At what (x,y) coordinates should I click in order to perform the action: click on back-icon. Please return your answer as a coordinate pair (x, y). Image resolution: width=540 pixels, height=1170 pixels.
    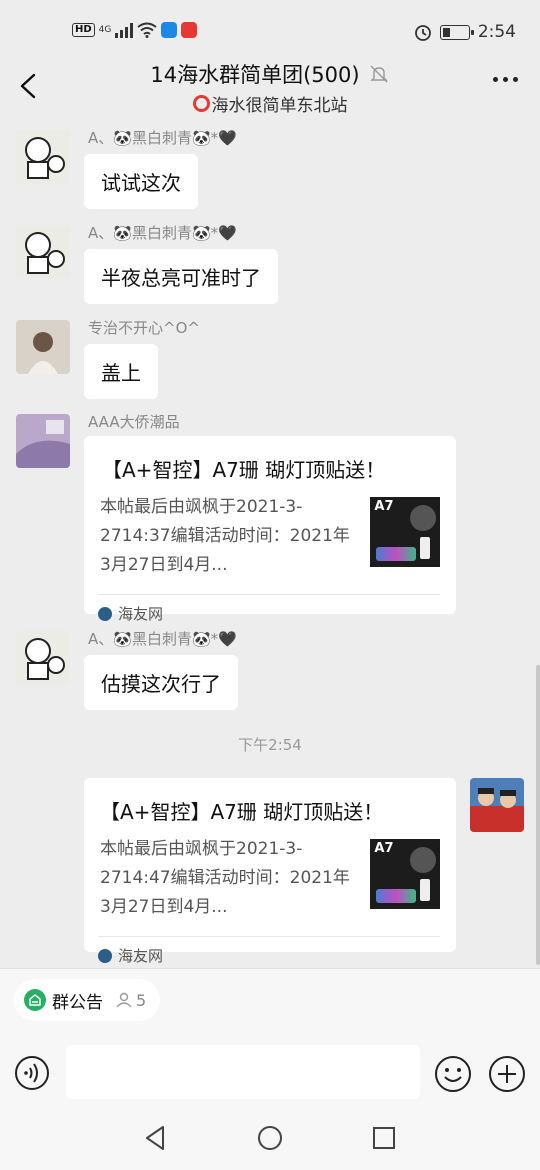
    Looking at the image, I should click on (29, 86).